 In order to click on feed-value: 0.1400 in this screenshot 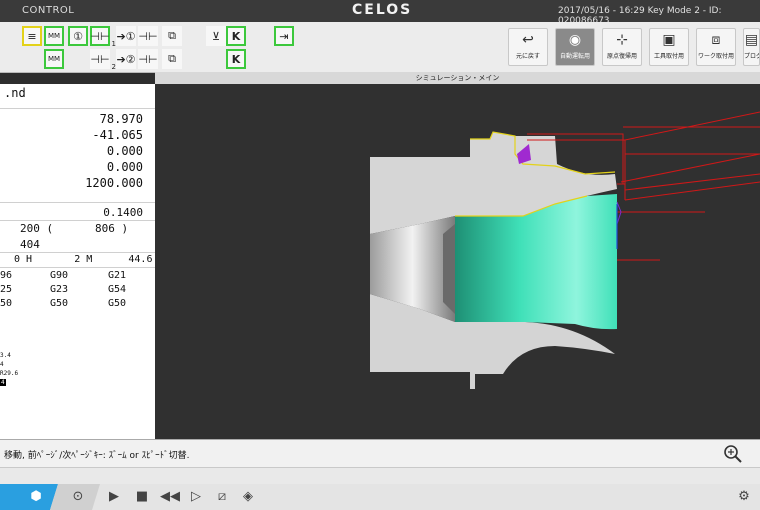, I will do `click(123, 212)`.